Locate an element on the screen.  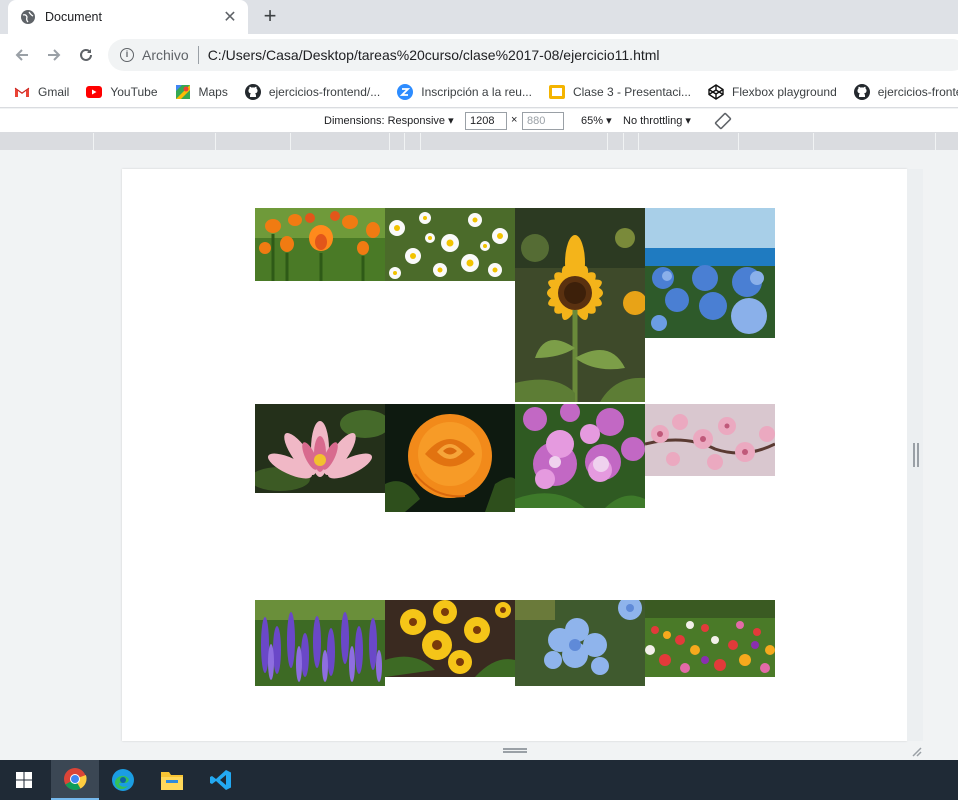
bookmark-github-2: ejercicios-fronten is located at coordinates (905, 91).